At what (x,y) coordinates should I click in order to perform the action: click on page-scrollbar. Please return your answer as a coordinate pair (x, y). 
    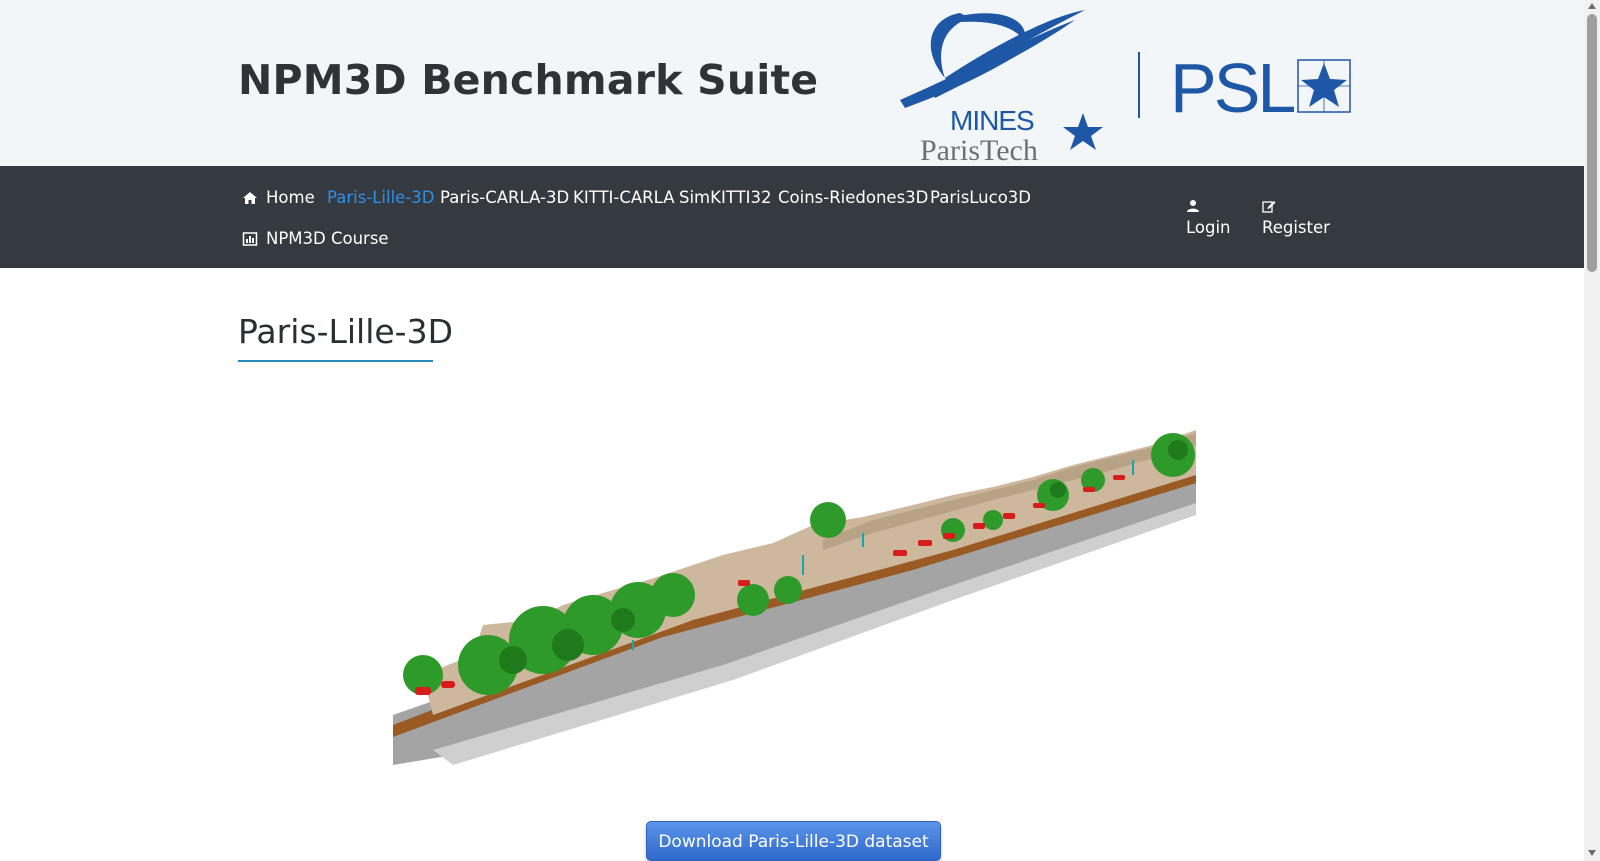
    Looking at the image, I should click on (1592, 430).